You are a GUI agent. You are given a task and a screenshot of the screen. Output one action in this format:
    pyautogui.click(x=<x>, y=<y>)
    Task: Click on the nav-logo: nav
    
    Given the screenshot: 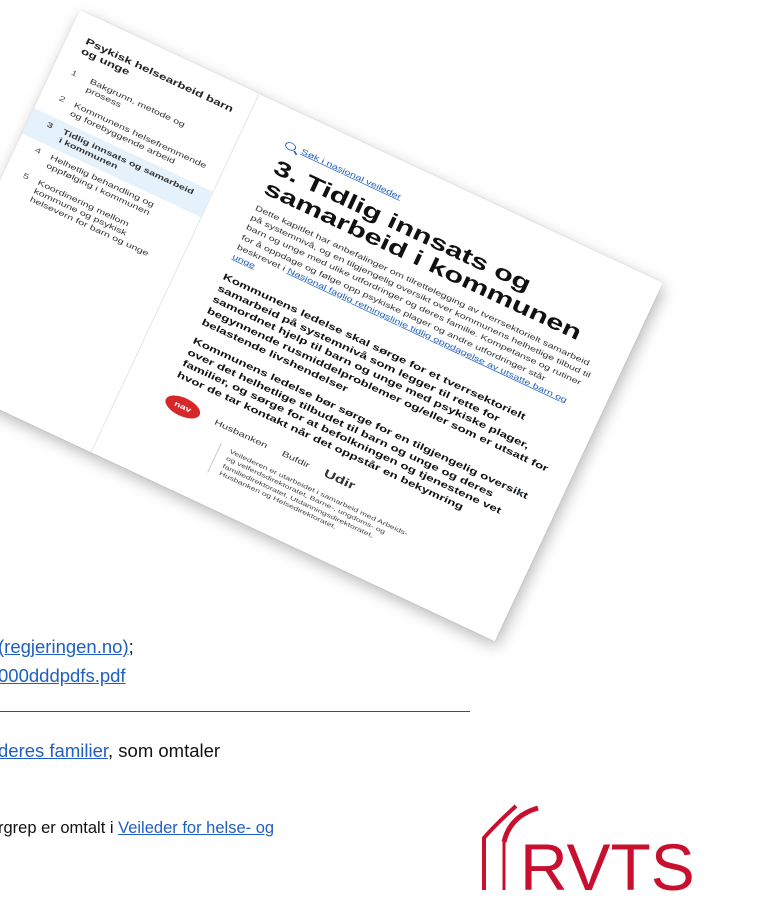 What is the action you would take?
    pyautogui.click(x=182, y=407)
    